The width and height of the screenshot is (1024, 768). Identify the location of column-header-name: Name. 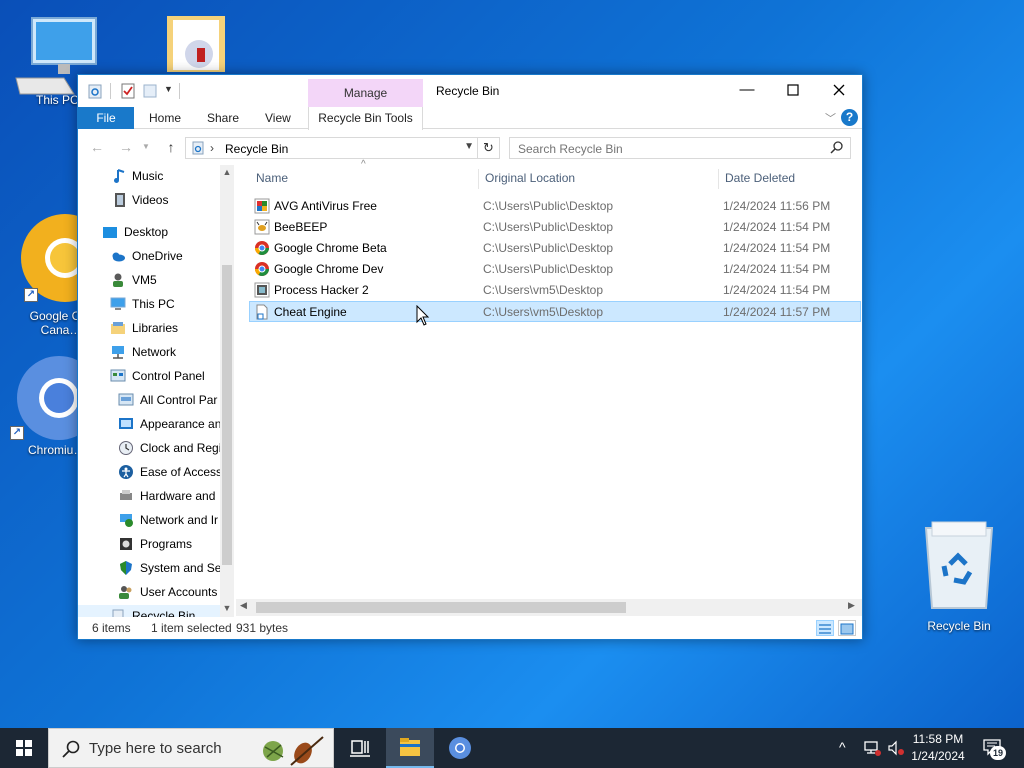
(272, 178).